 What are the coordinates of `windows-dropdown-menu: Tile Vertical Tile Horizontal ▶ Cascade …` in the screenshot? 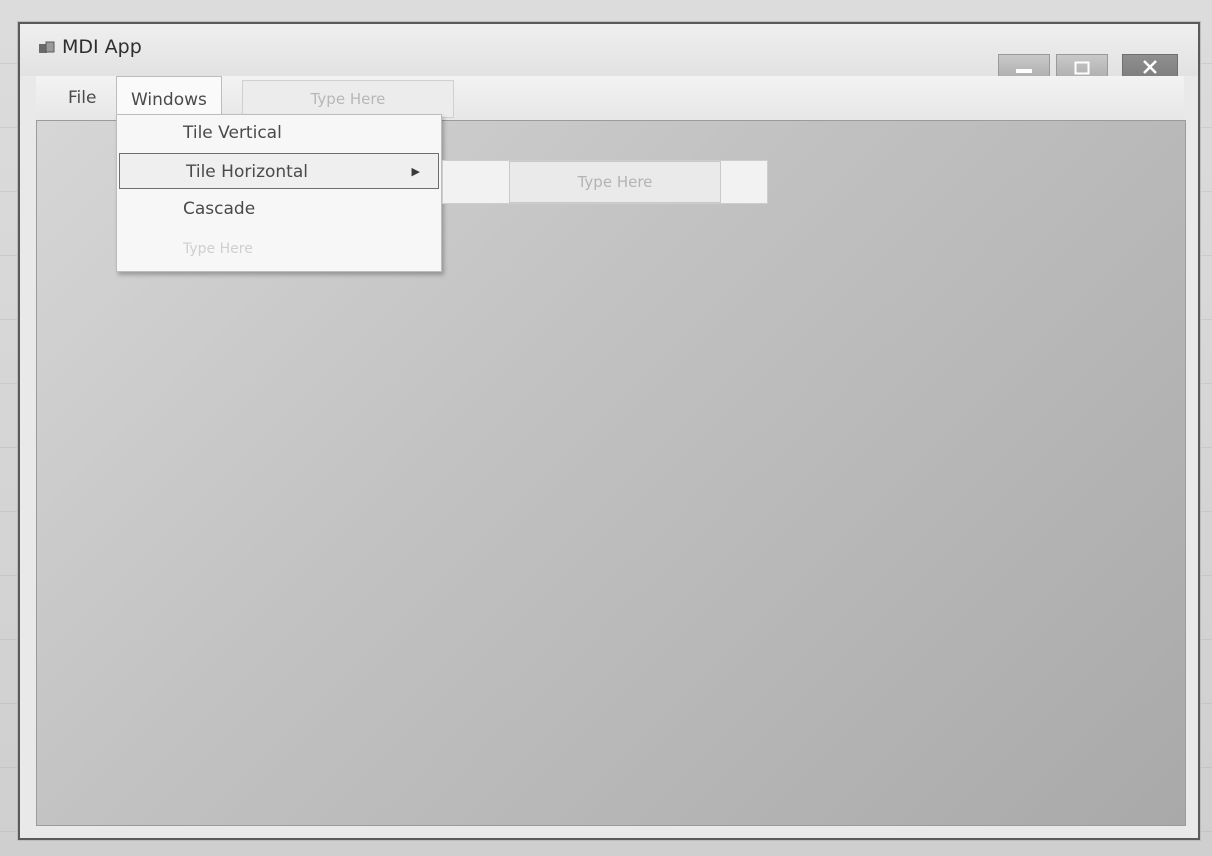 It's located at (279, 193).